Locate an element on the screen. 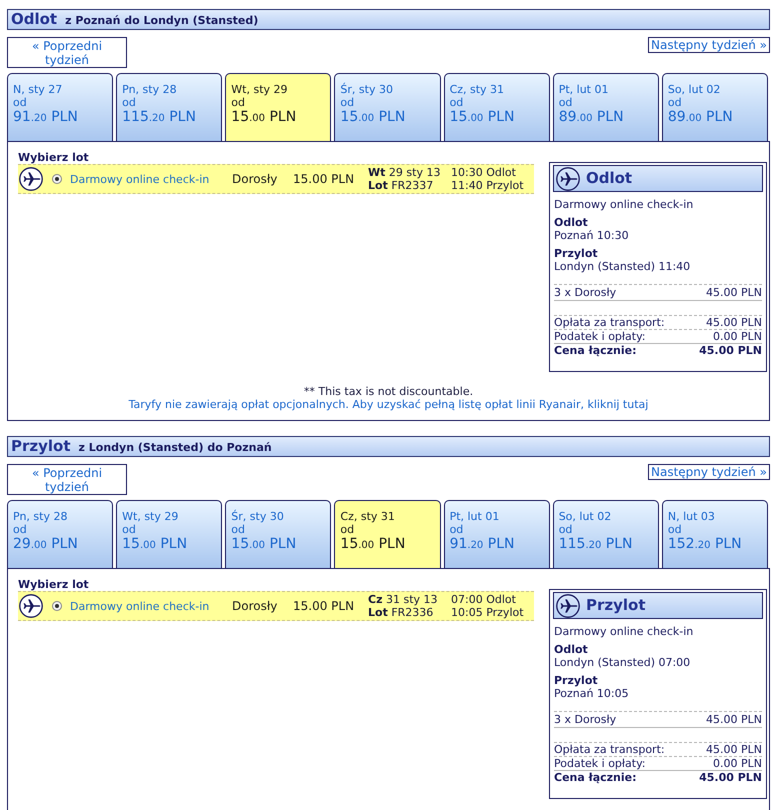 Image resolution: width=778 pixels, height=810 pixels. departure-info: Londyn (Stansted) 07:00 is located at coordinates (623, 662).